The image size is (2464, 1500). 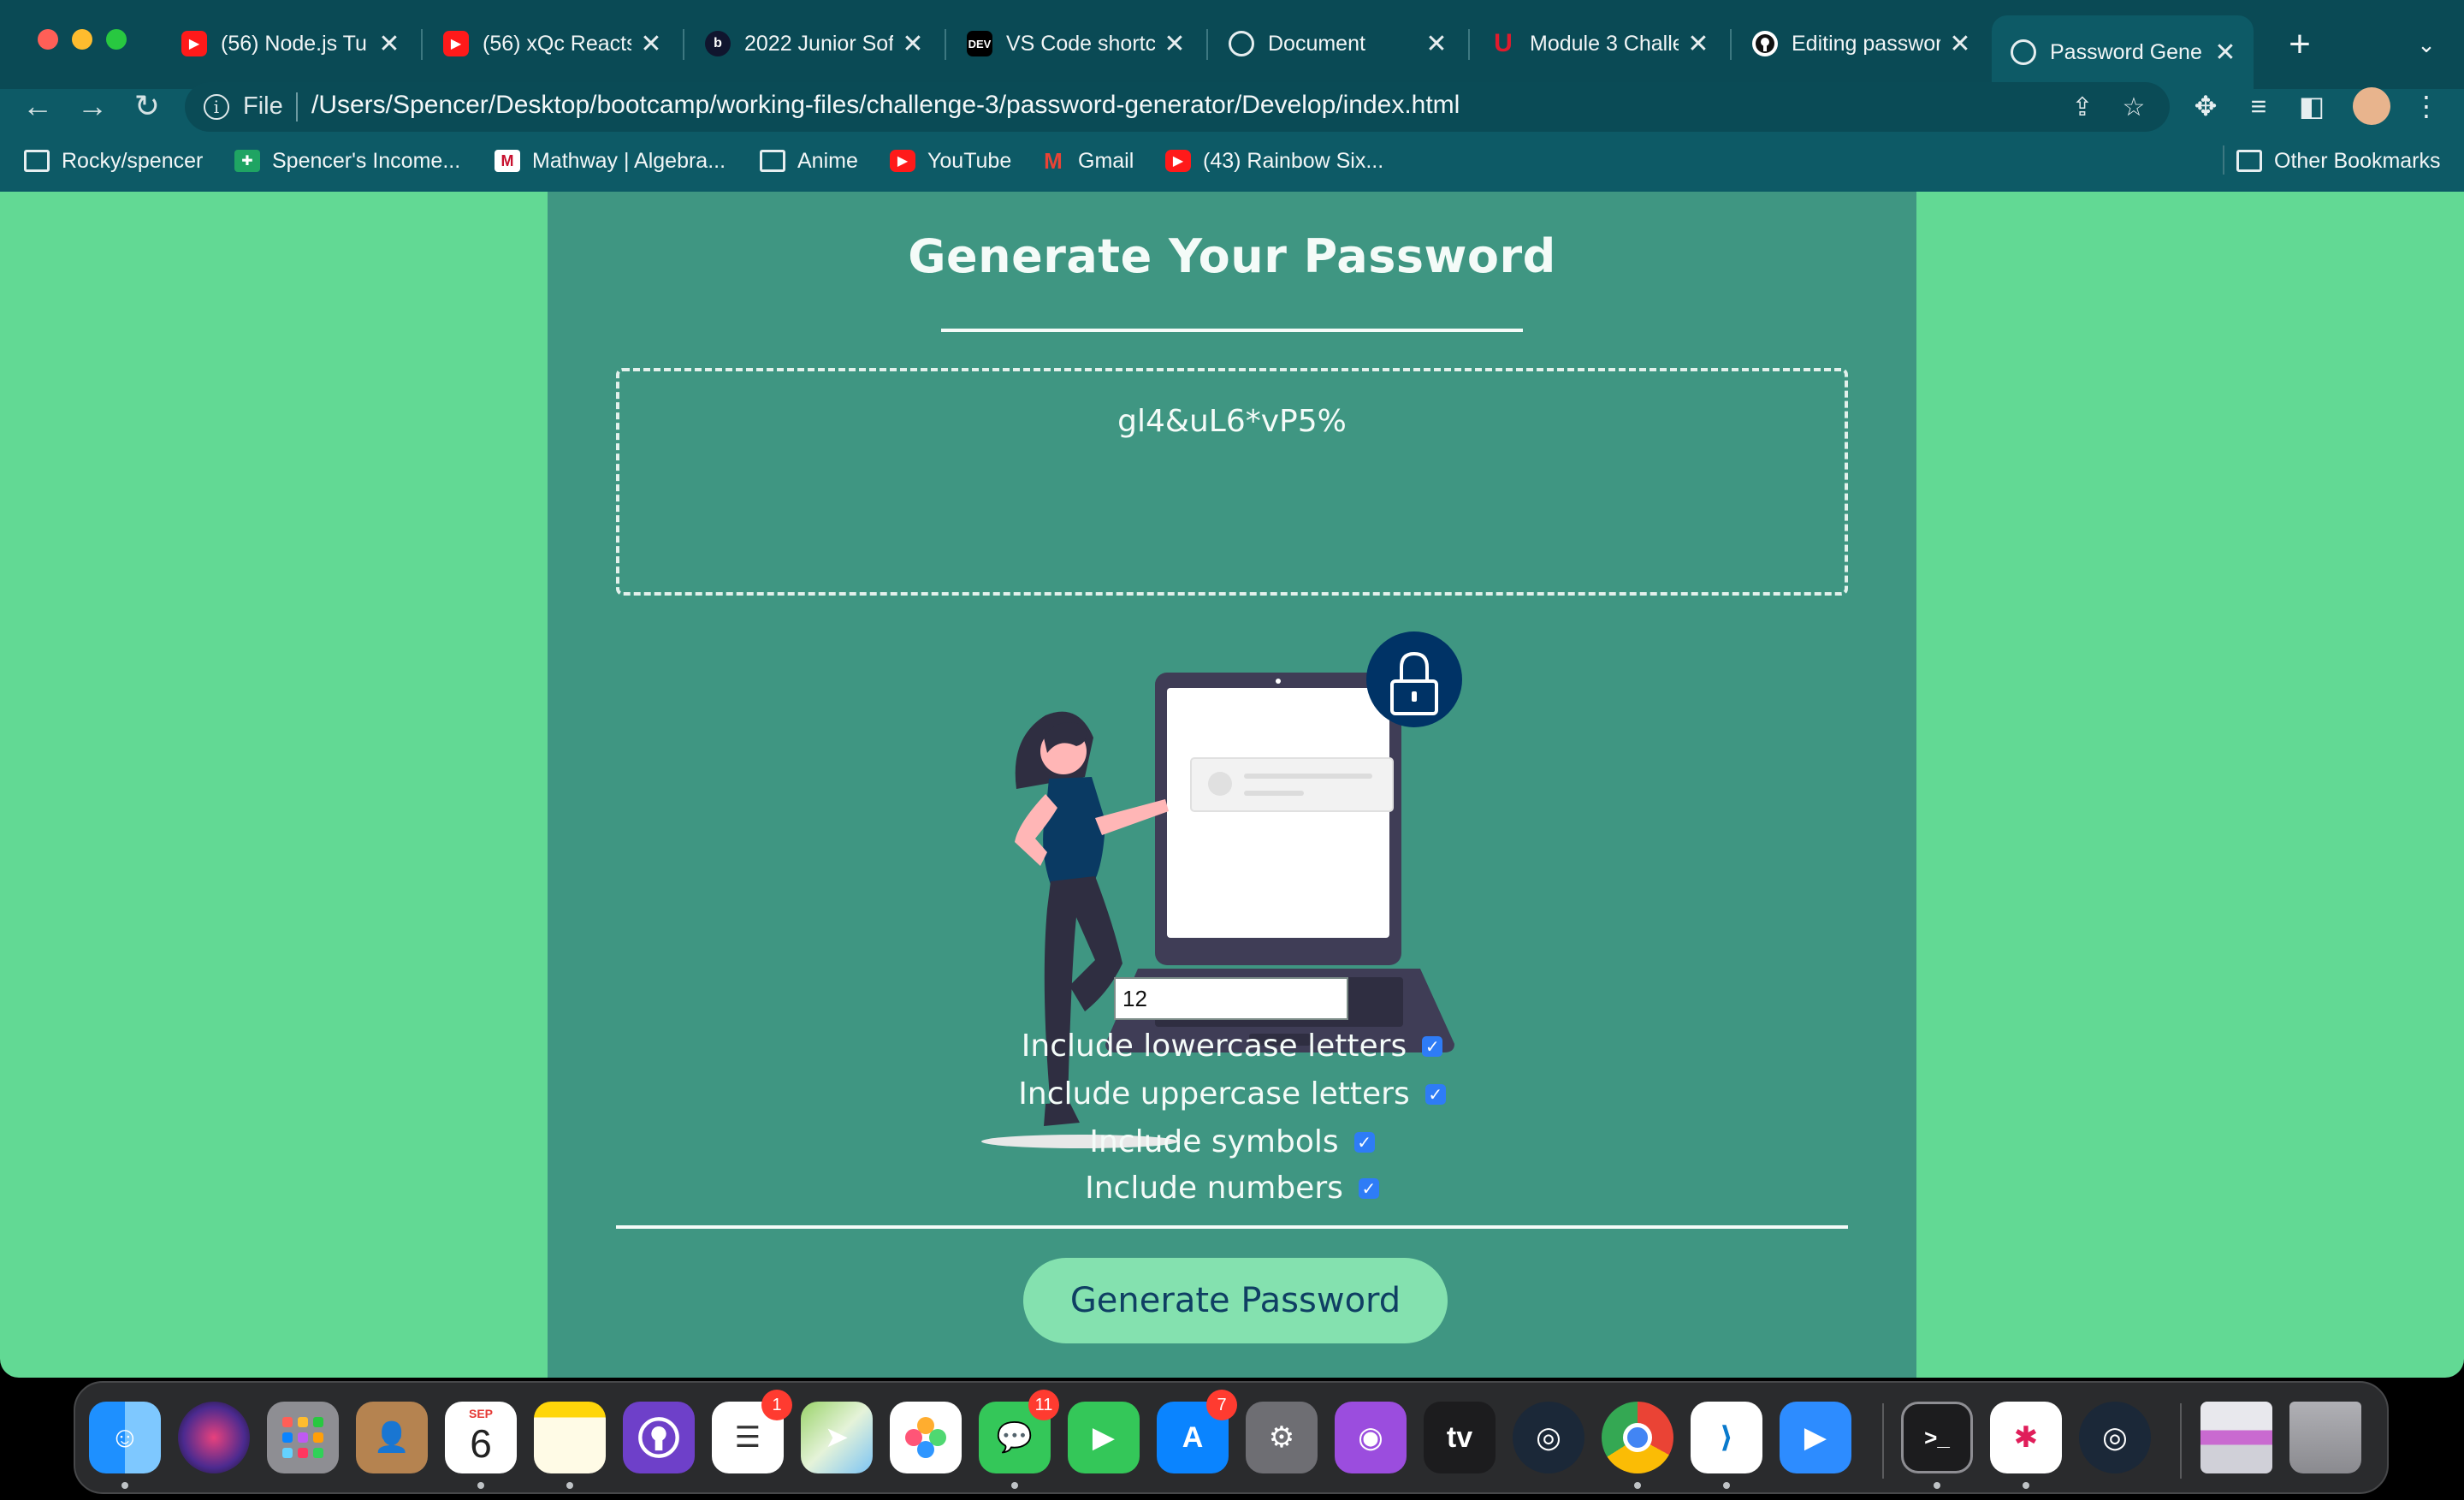 What do you see at coordinates (2082, 108) in the screenshot?
I see `share-icon: ⇪` at bounding box center [2082, 108].